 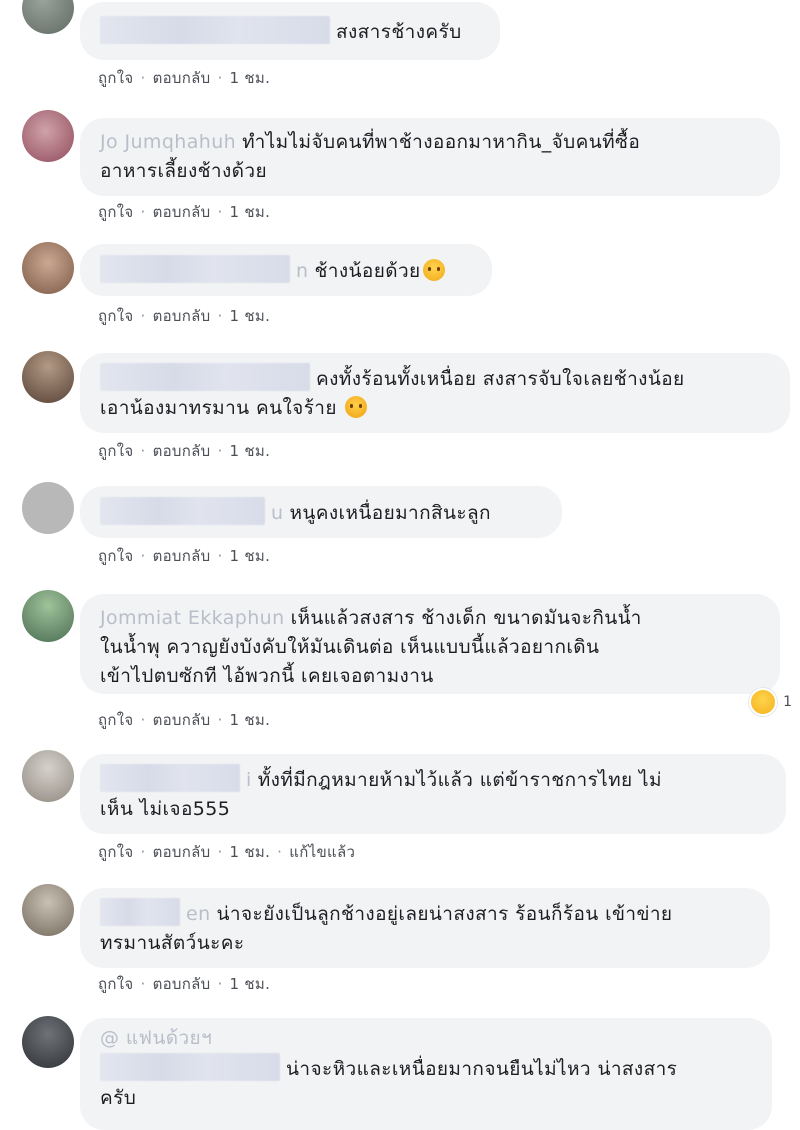 I want to click on sad-reaction-icon, so click(x=763, y=702).